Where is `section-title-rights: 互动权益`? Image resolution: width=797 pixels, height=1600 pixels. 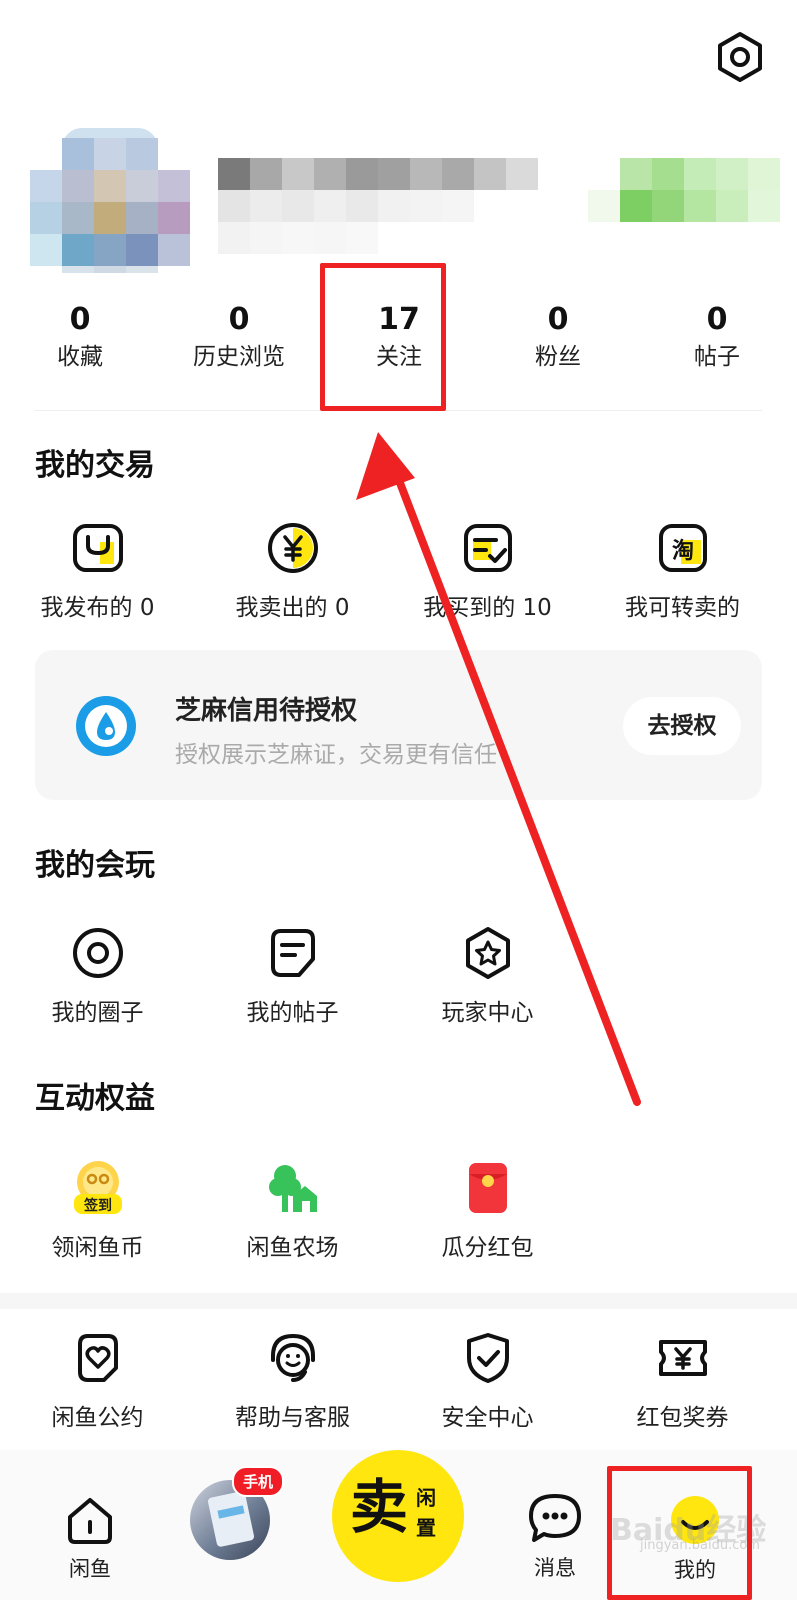 section-title-rights: 互动权益 is located at coordinates (95, 1098).